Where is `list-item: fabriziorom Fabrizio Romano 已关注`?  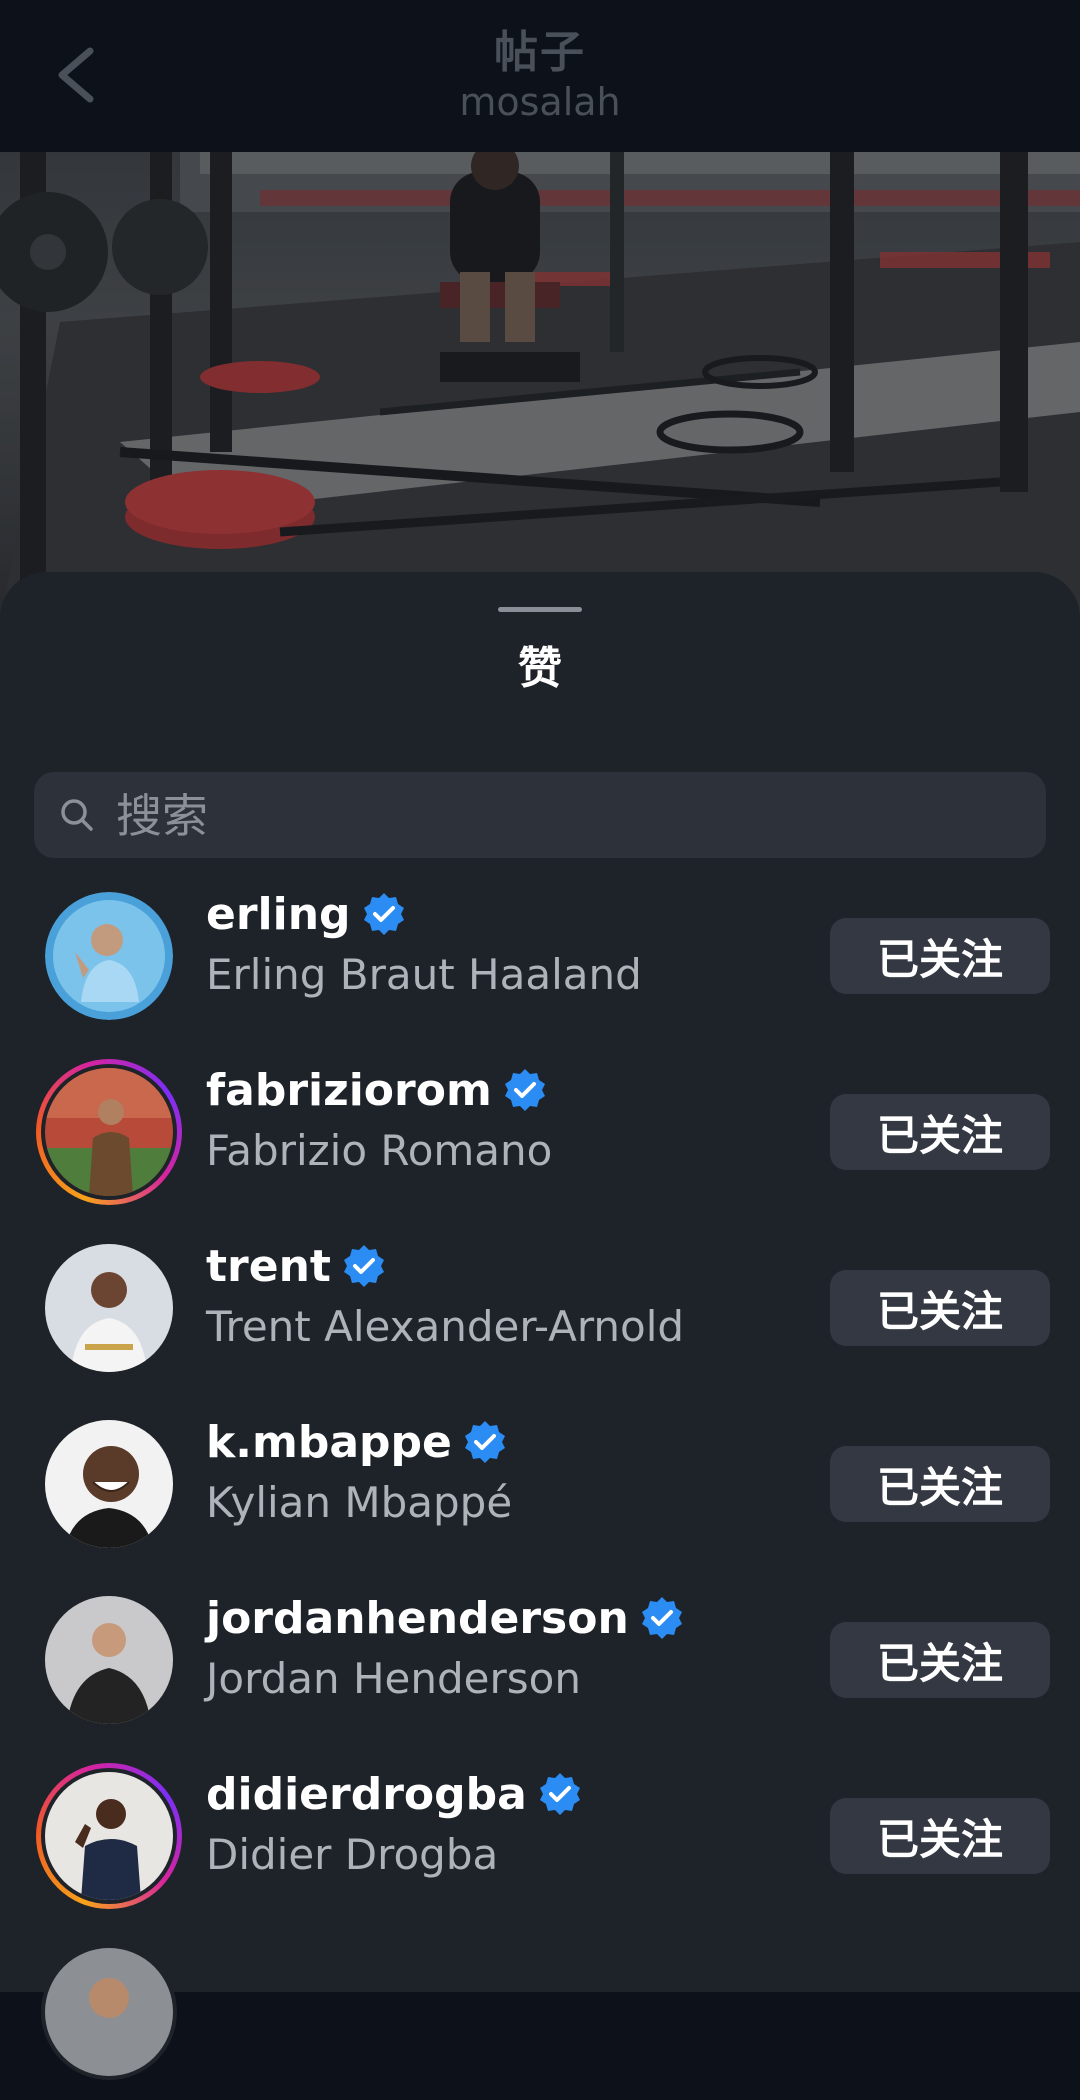
list-item: fabriziorom Fabrizio Romano 已关注 is located at coordinates (540, 1132).